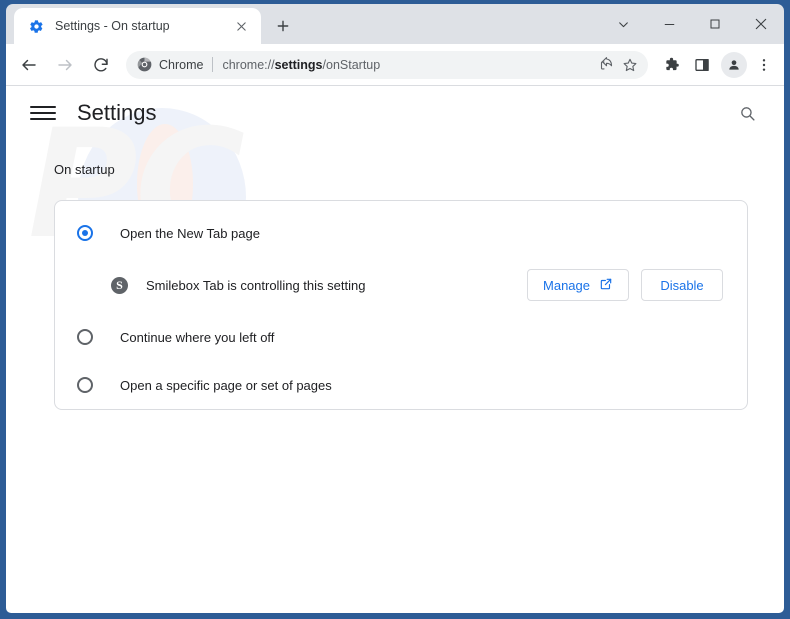 This screenshot has width=790, height=619. What do you see at coordinates (85, 337) in the screenshot?
I see `radio-button-continue` at bounding box center [85, 337].